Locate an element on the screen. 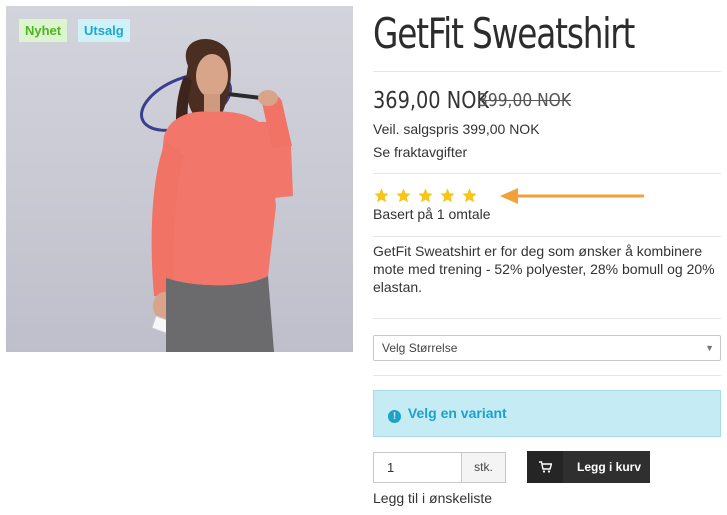 This screenshot has width=727, height=515. badge-new: Nyhet is located at coordinates (43, 30).